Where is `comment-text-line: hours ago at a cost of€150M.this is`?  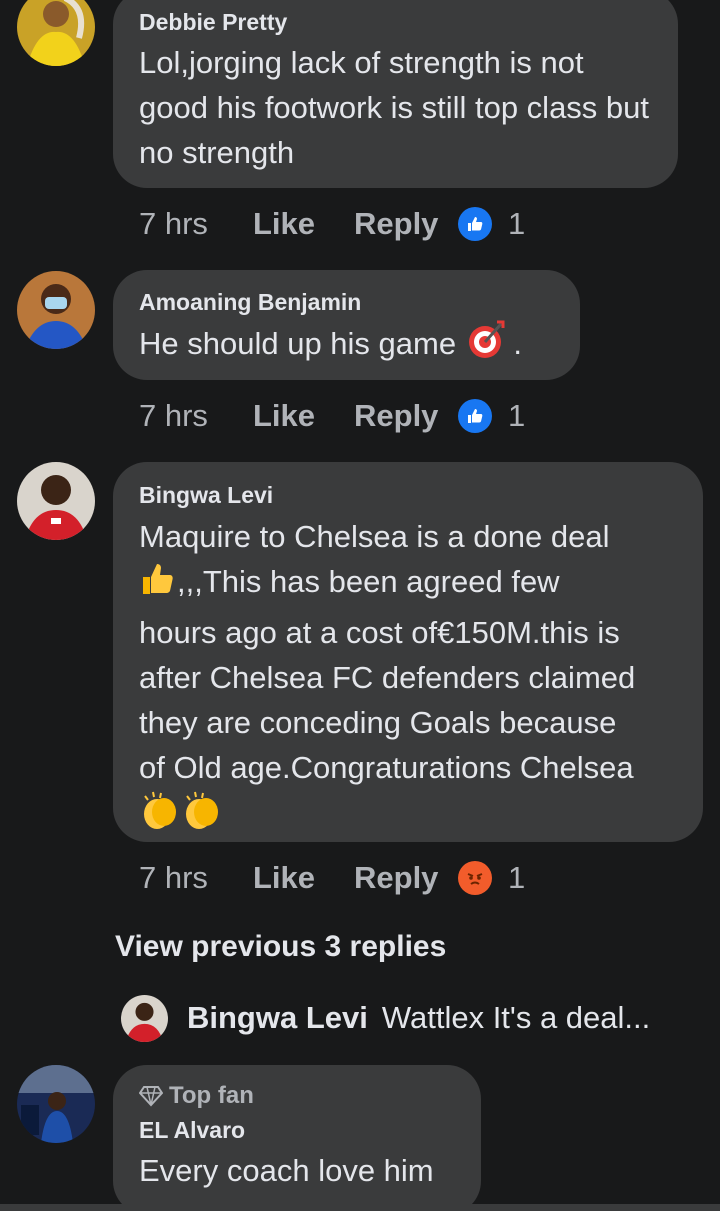
comment-text-line: hours ago at a cost of€150M.this is is located at coordinates (379, 632).